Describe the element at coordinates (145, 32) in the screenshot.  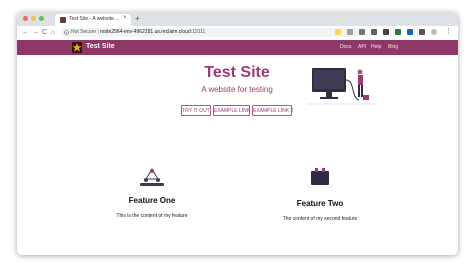
I see `url-host: node2564-env-4962181.us.reclaim.cloud` at that location.